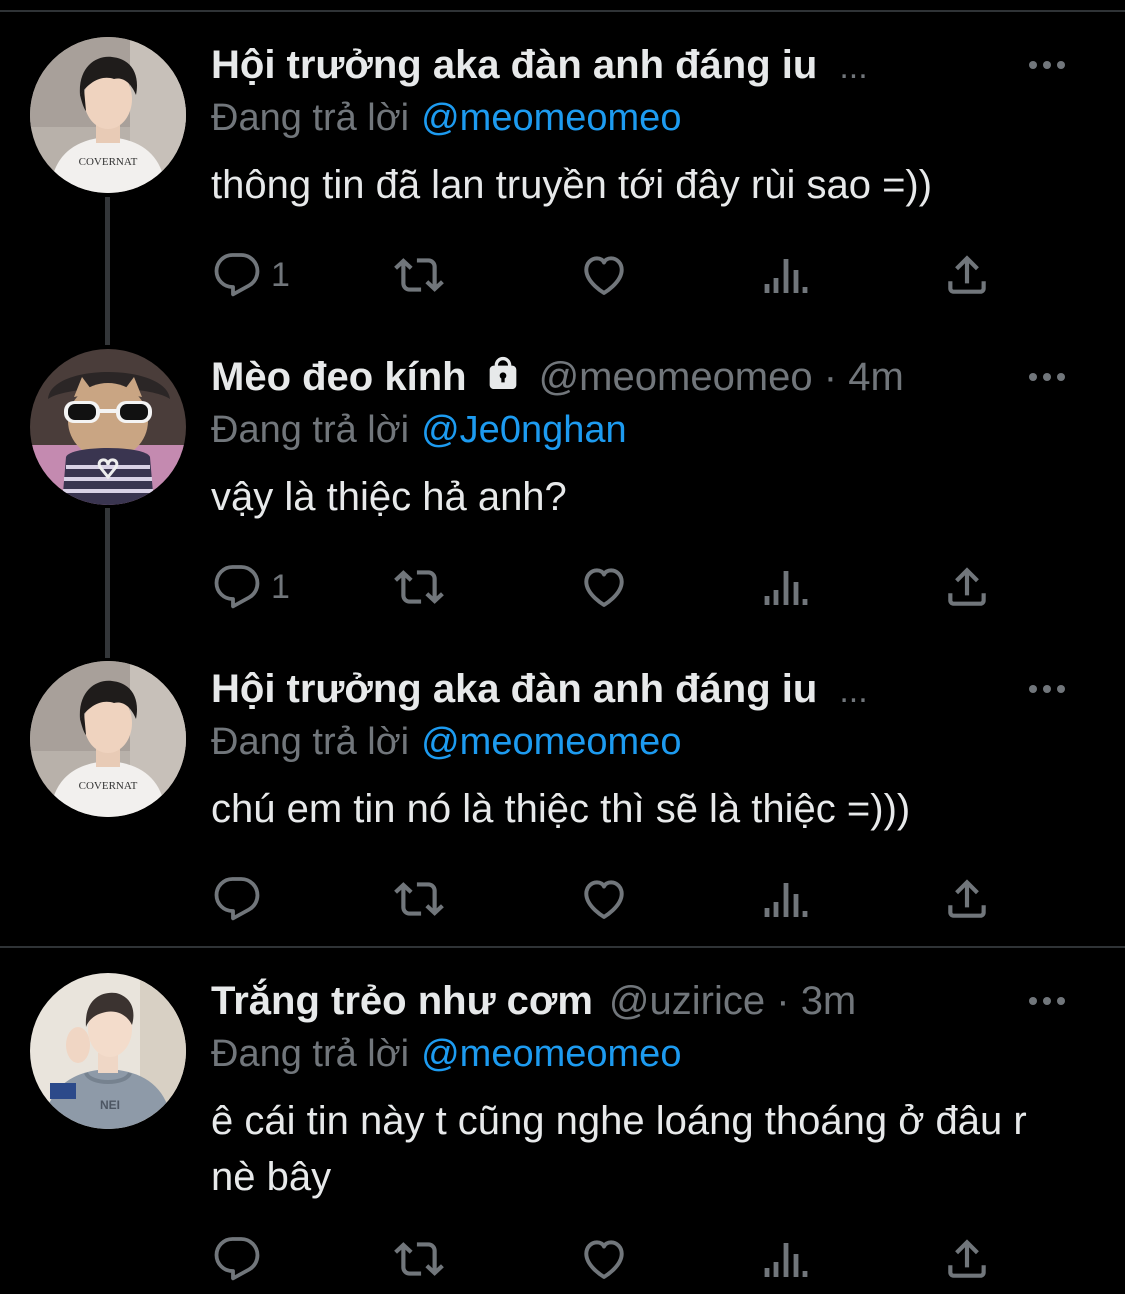 The image size is (1125, 1294). What do you see at coordinates (339, 377) in the screenshot?
I see `display-name: Mèo đeo kính` at bounding box center [339, 377].